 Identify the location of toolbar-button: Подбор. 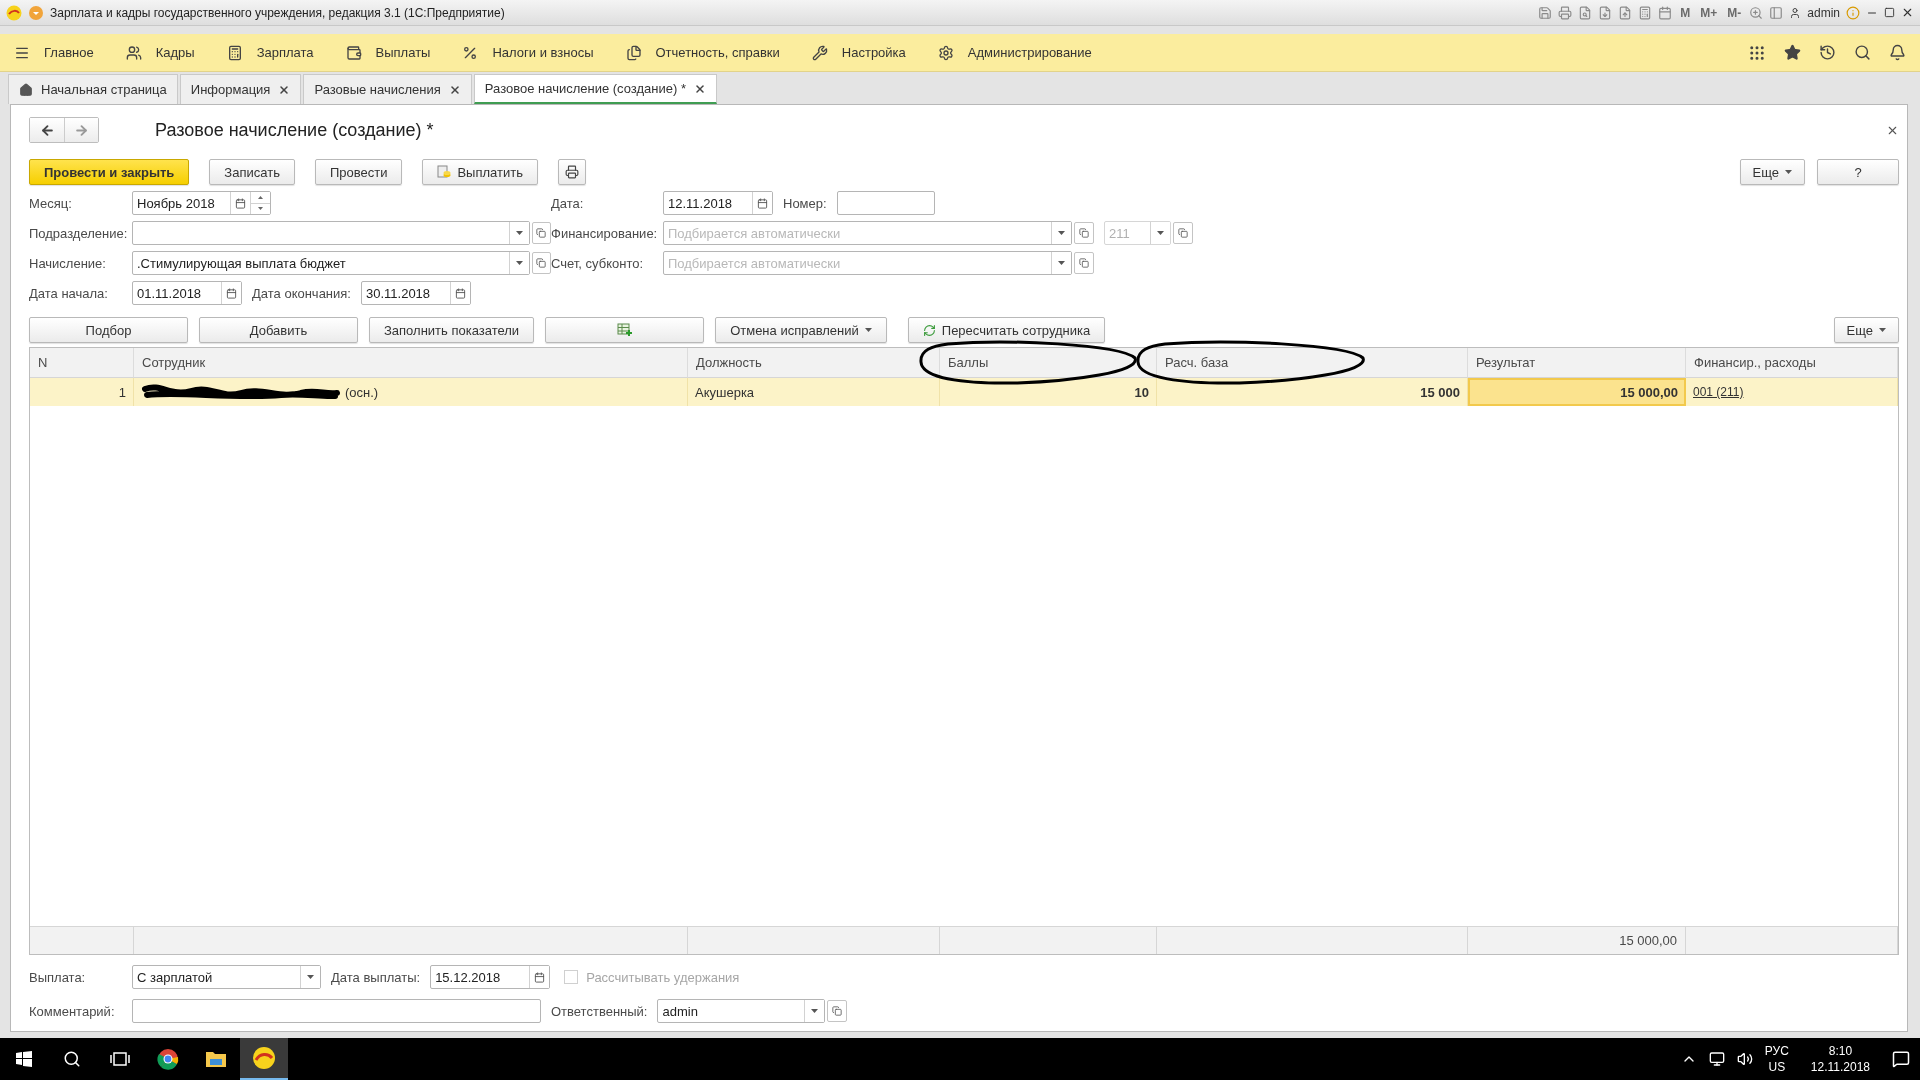
(108, 330).